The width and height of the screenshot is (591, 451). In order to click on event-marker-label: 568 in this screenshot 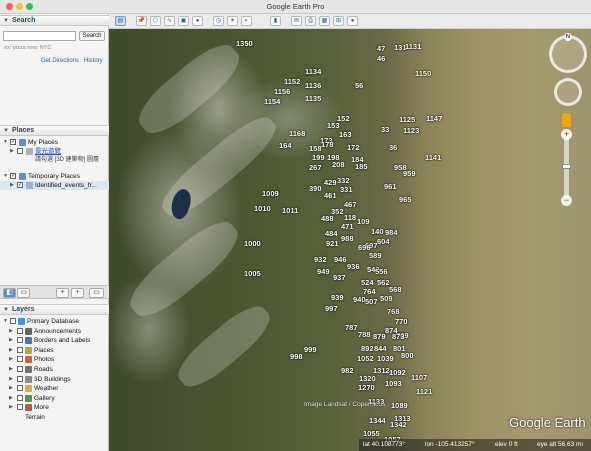, I will do `click(395, 289)`.